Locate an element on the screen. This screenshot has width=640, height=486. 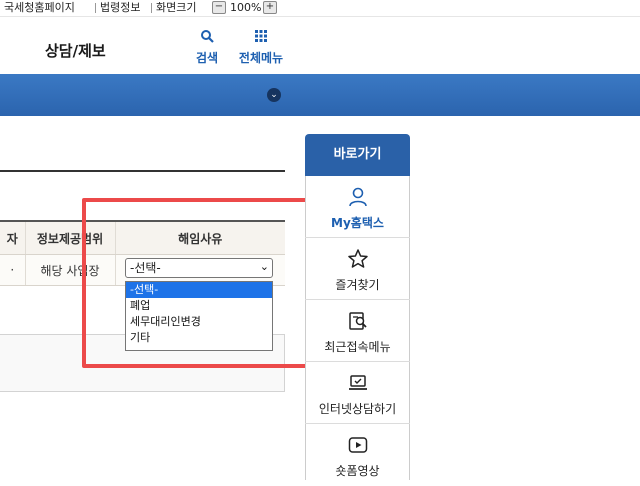
play-icon is located at coordinates (358, 445).